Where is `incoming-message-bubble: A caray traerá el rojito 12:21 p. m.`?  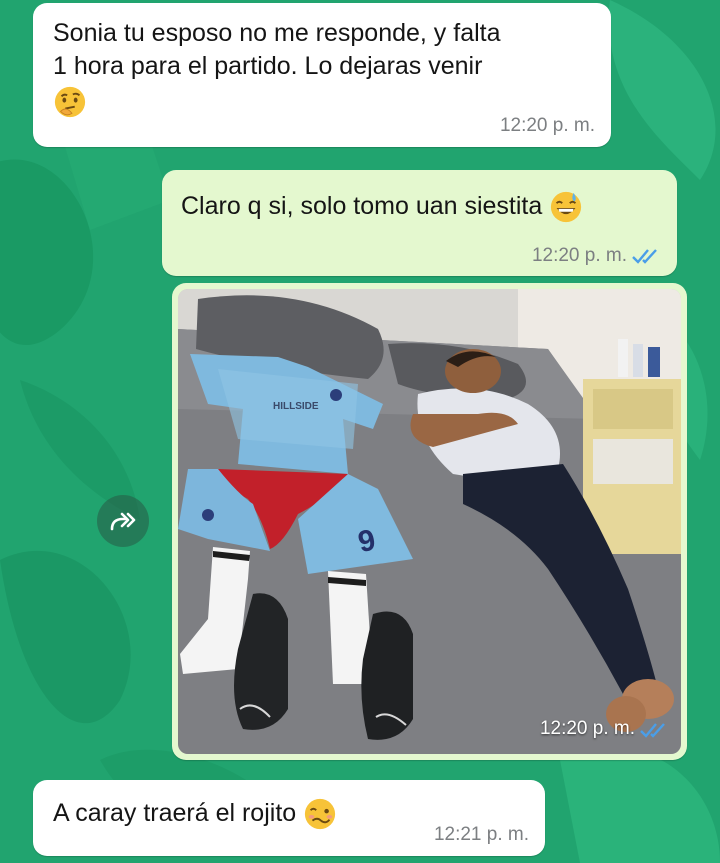
incoming-message-bubble: A caray traerá el rojito 12:21 p. m. is located at coordinates (289, 818).